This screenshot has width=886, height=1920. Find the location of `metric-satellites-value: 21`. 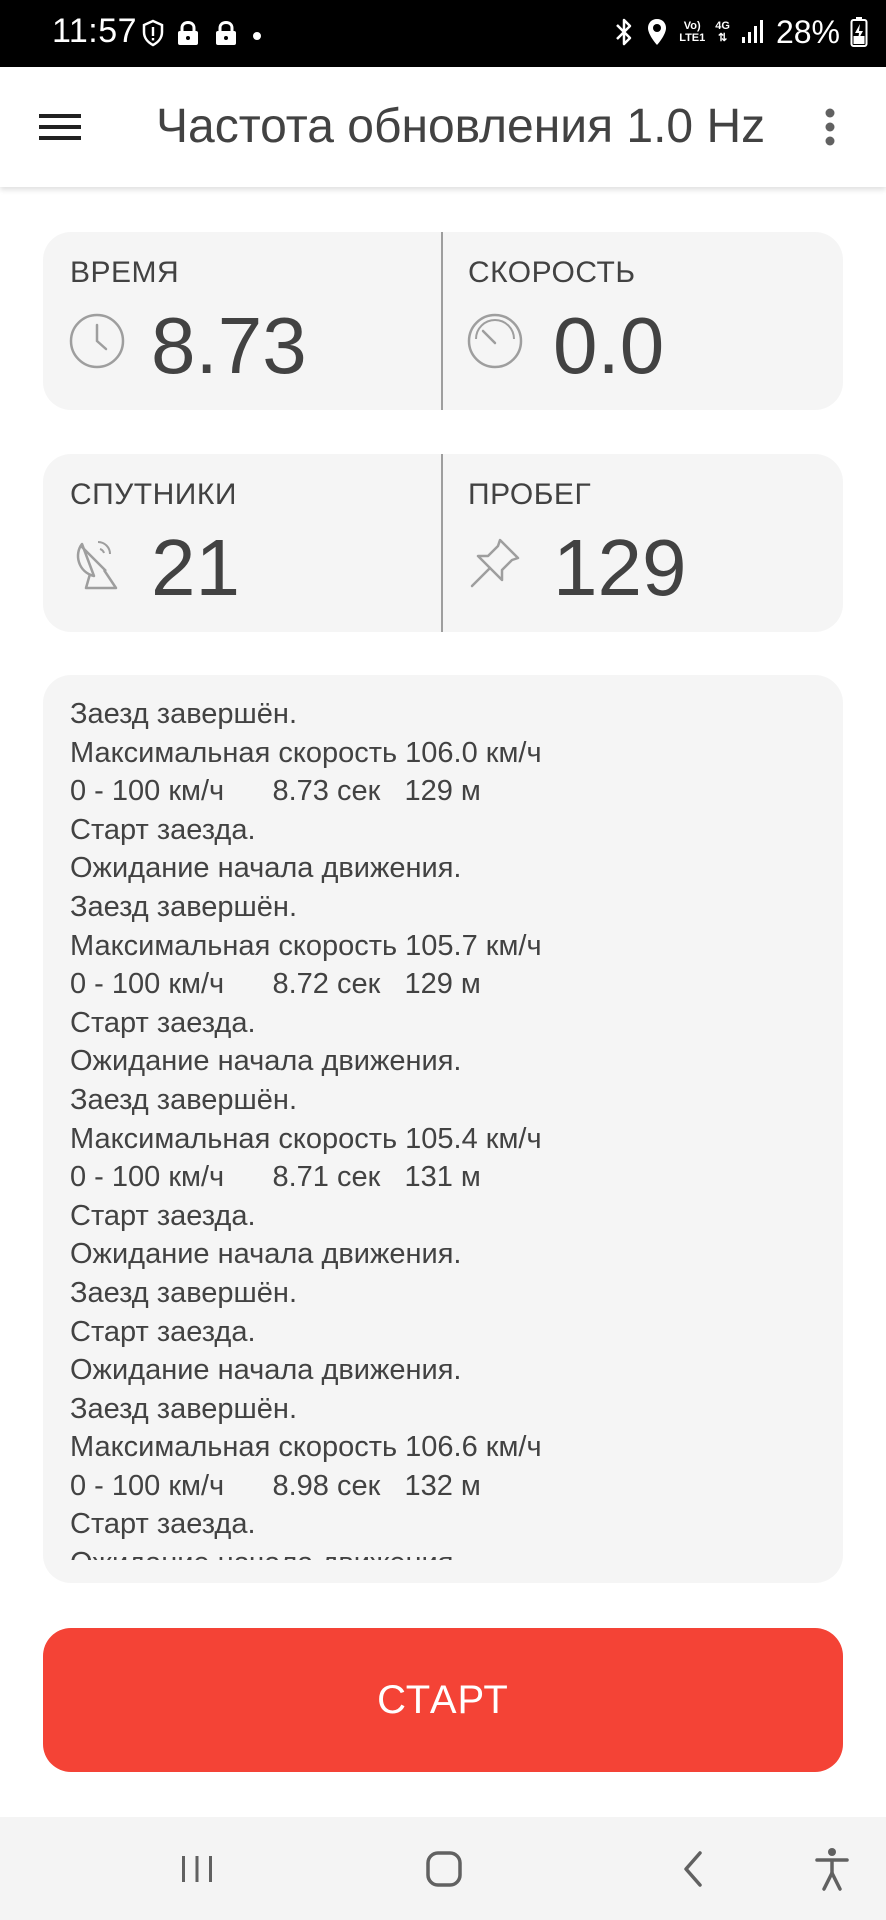

metric-satellites-value: 21 is located at coordinates (195, 567).